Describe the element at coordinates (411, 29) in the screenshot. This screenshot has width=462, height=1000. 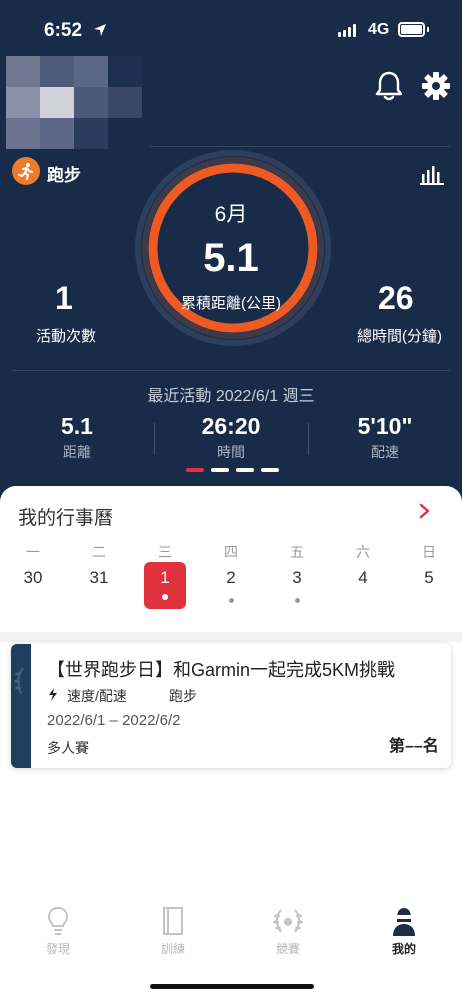
I see `battery-icon` at that location.